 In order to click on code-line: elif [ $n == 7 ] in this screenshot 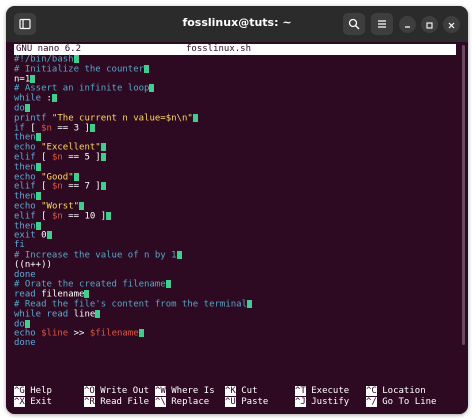, I will do `click(133, 187)`.